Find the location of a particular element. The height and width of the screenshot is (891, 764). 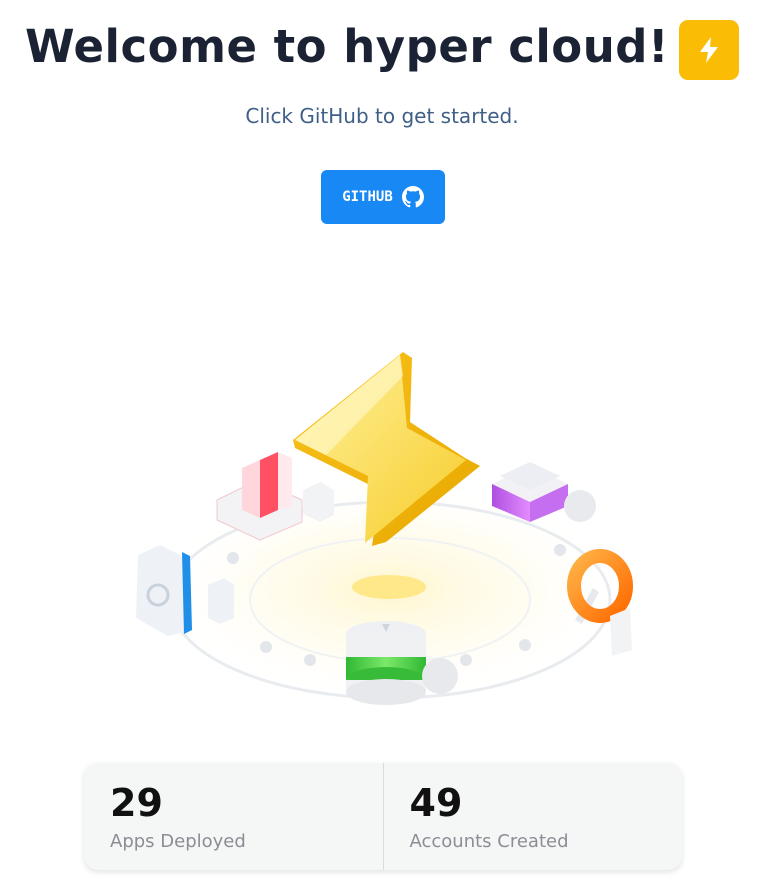

github-icon is located at coordinates (412, 197).